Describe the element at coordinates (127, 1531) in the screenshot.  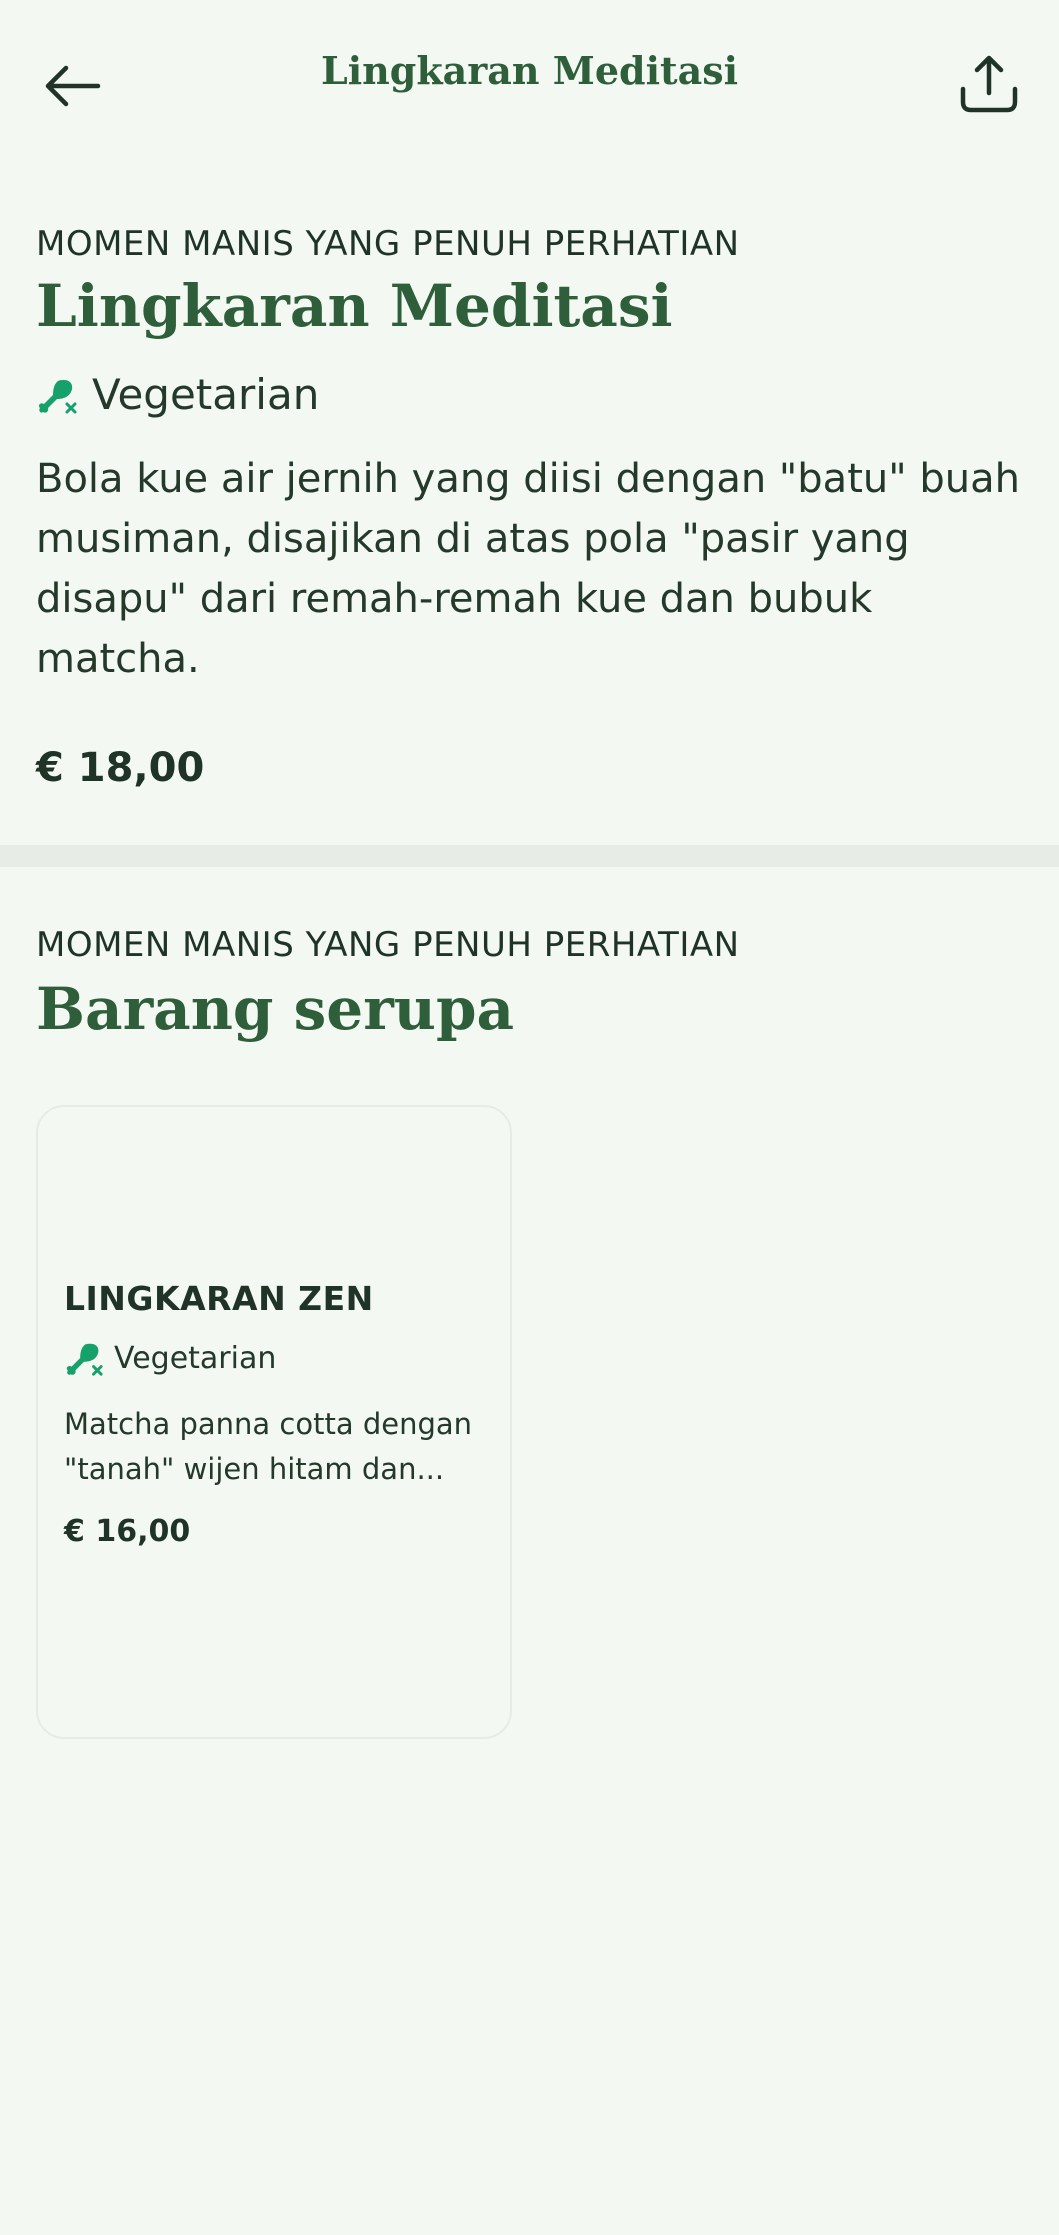
I see `card-item-price: € 16,00` at that location.